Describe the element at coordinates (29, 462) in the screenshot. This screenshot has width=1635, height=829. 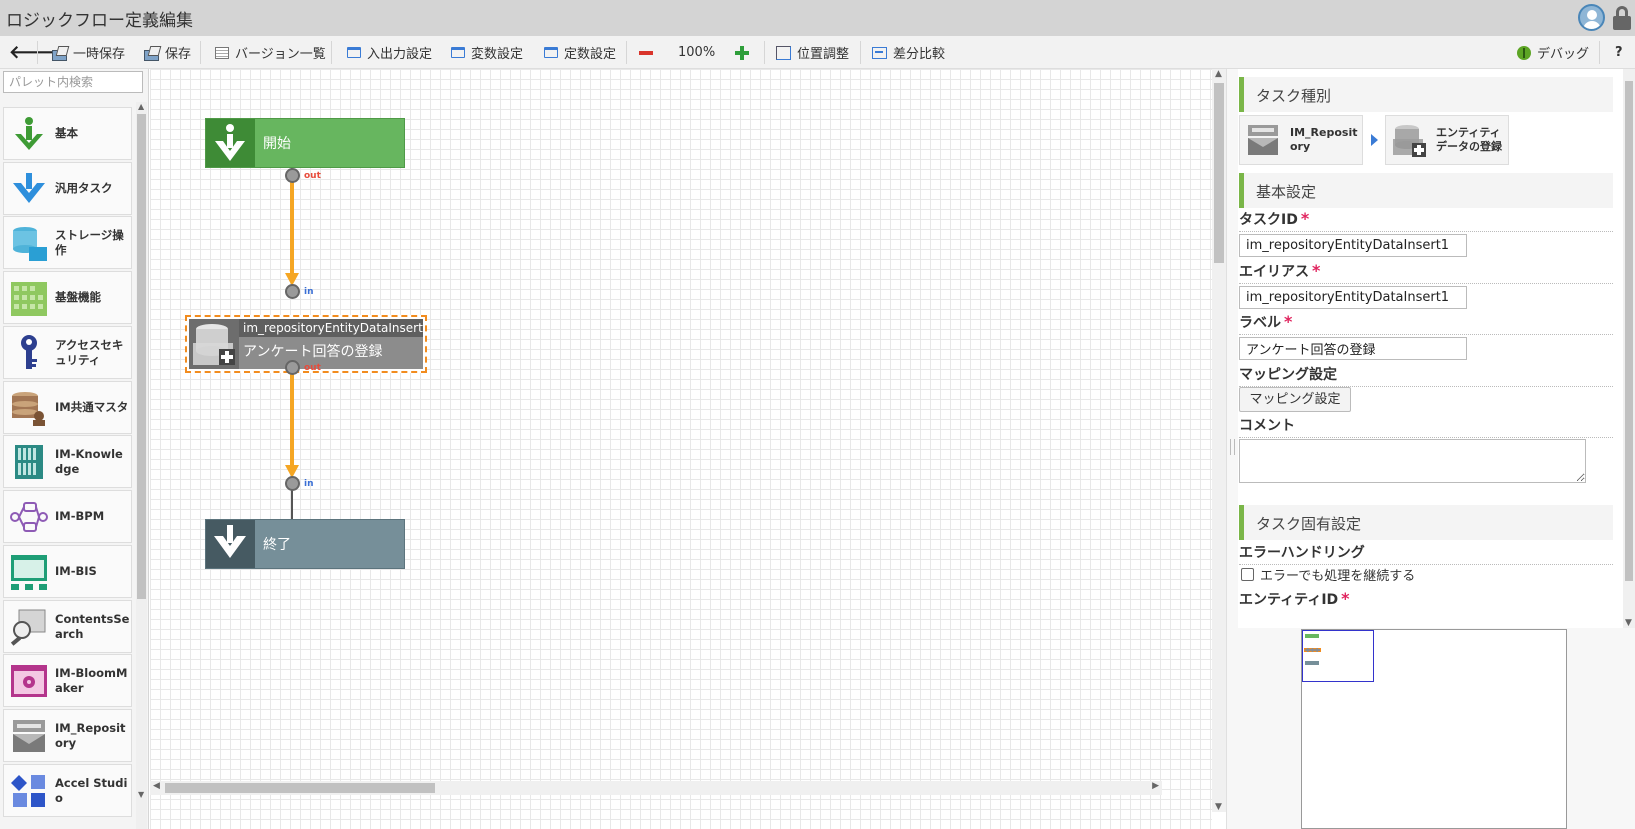
I see `bookshelf-icon` at that location.